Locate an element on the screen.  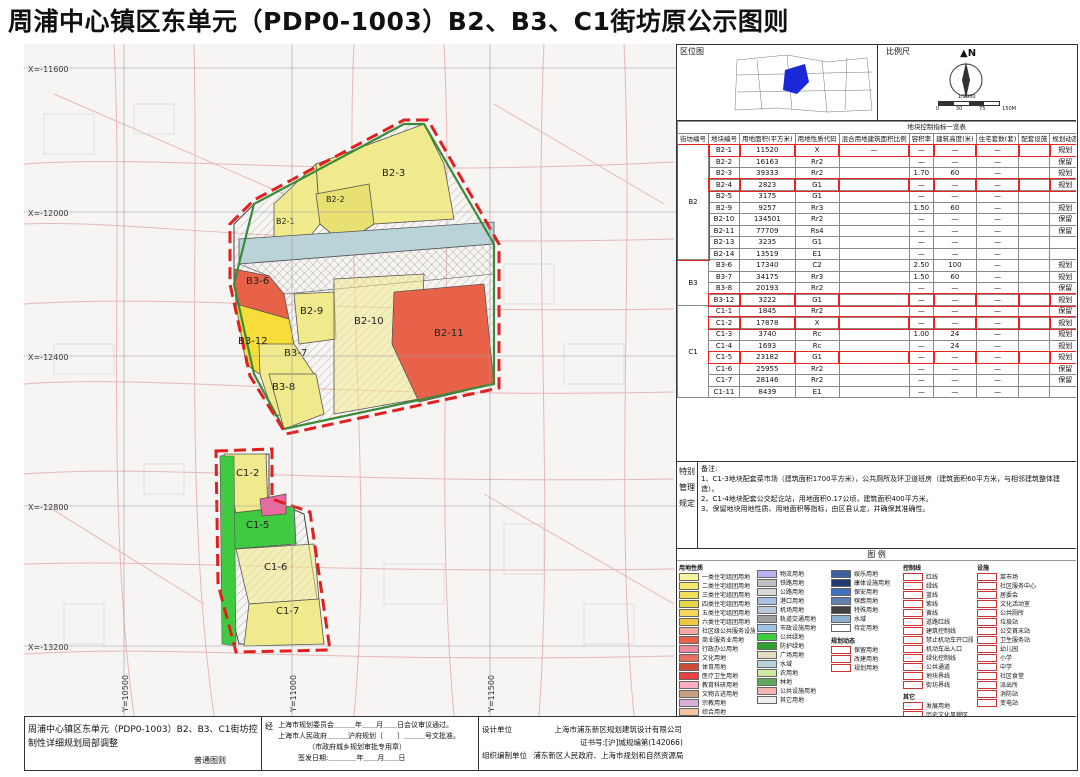
table-cell-id: B2-5 is located at coordinates (724, 196).